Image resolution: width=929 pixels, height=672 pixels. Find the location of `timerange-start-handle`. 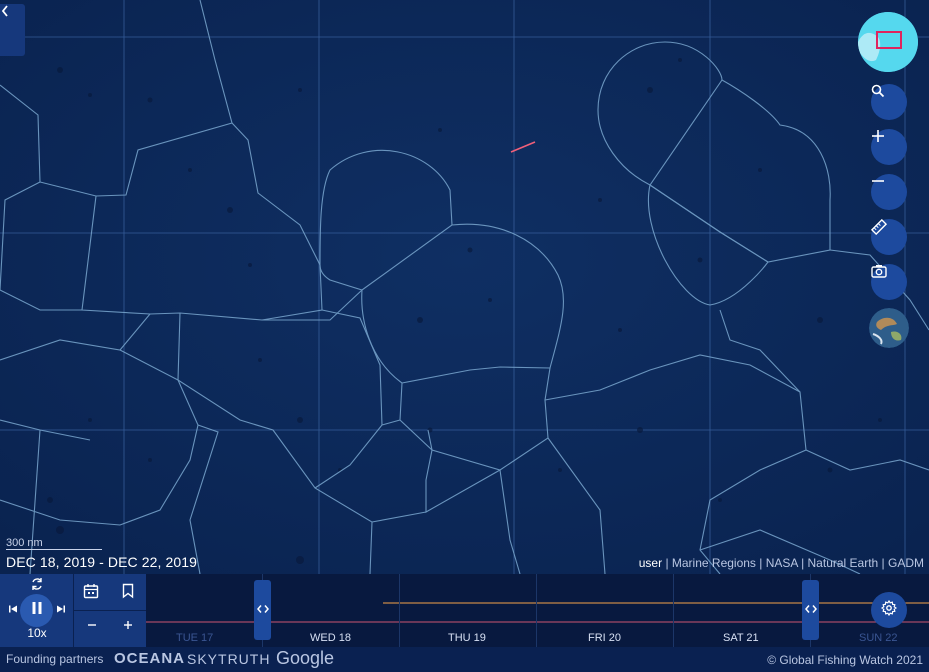

timerange-start-handle is located at coordinates (262, 610).